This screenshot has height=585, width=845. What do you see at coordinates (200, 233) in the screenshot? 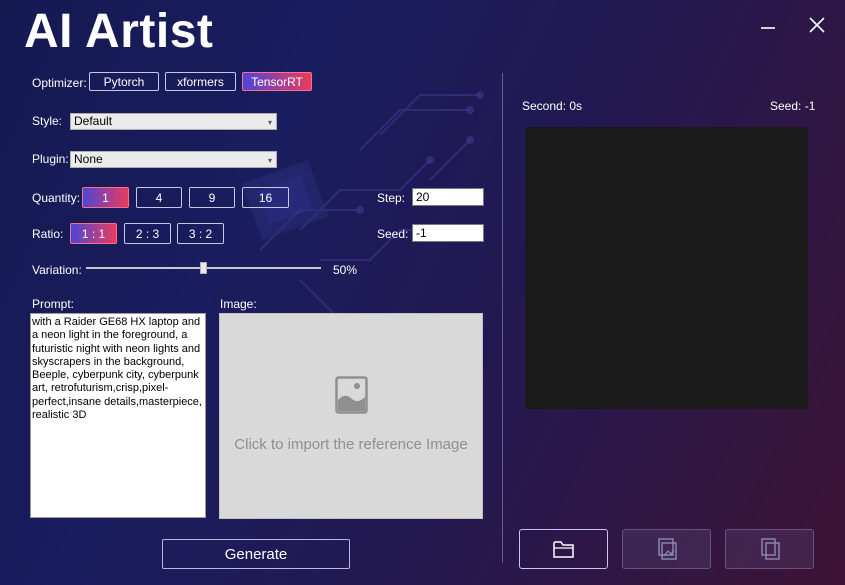
I see `ratio-3-2-button: 3 : 2` at bounding box center [200, 233].